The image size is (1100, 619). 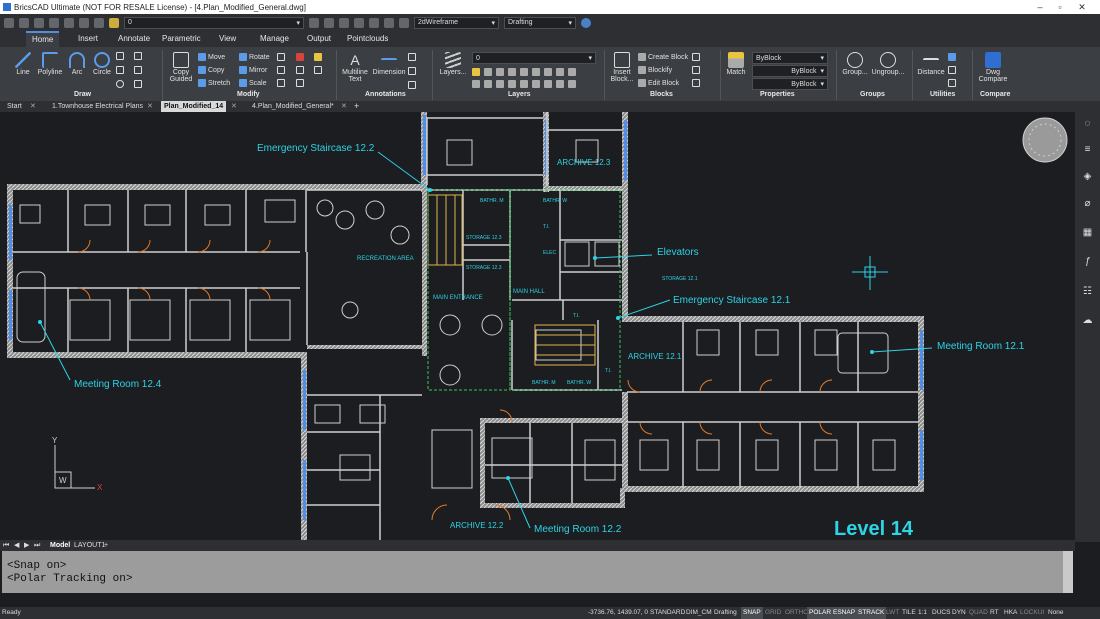 I want to click on structure-icon: ☷, so click(x=1087, y=291).